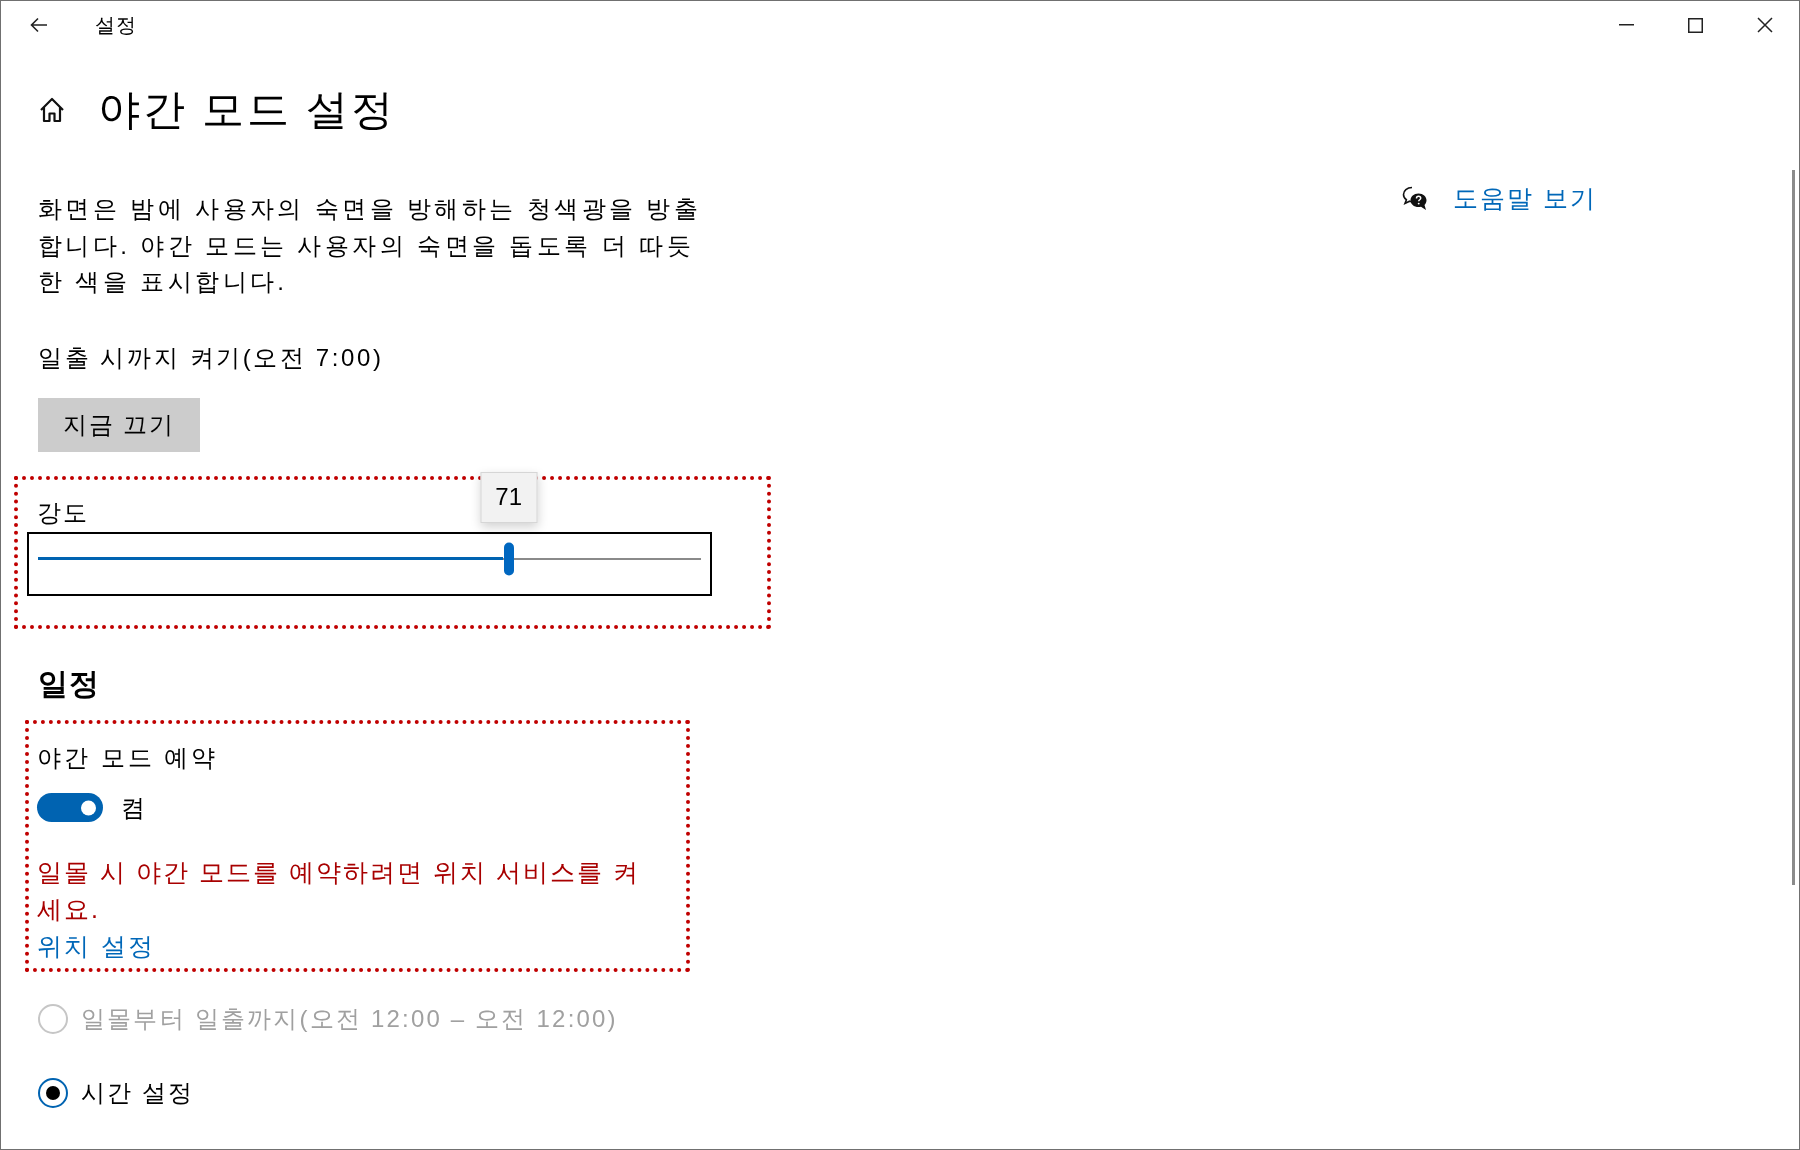 Image resolution: width=1800 pixels, height=1150 pixels. What do you see at coordinates (1764, 25) in the screenshot?
I see `close-icon` at bounding box center [1764, 25].